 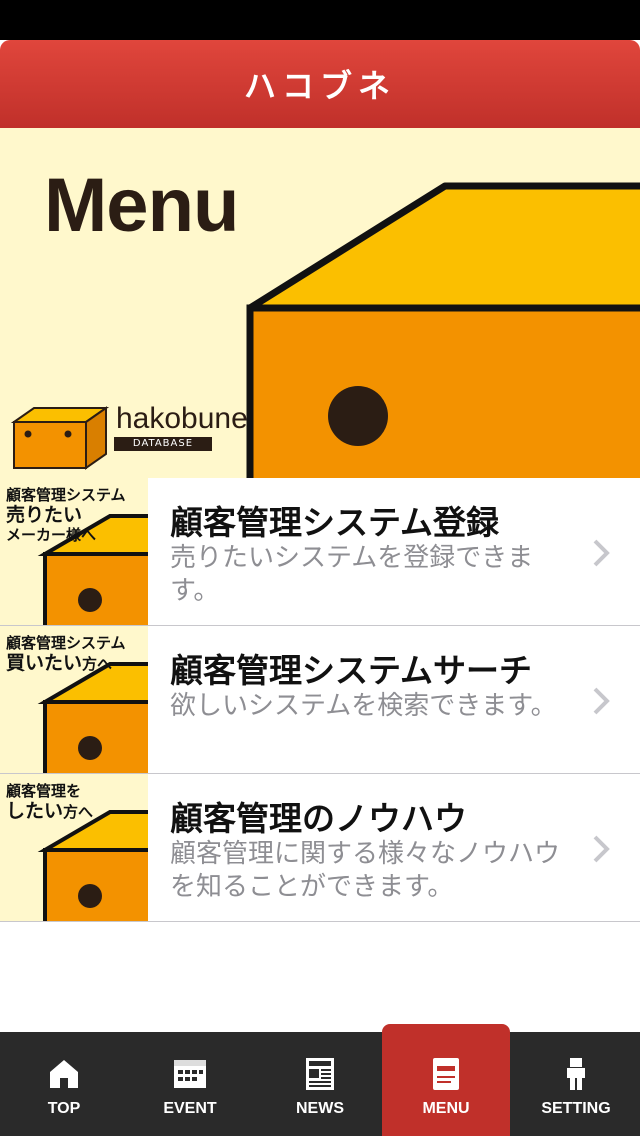 What do you see at coordinates (51, 535) in the screenshot?
I see `thumb-label-line3: メーカー様へ` at bounding box center [51, 535].